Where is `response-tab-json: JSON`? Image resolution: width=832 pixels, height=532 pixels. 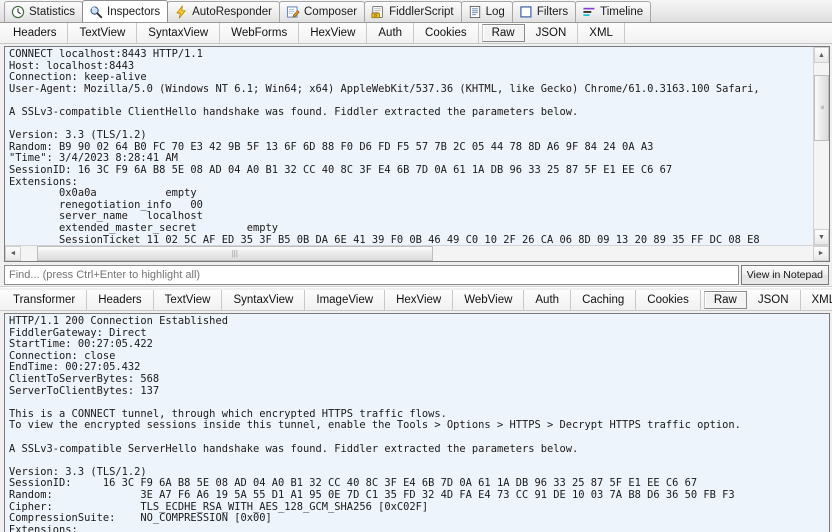
response-tab-json: JSON is located at coordinates (774, 300).